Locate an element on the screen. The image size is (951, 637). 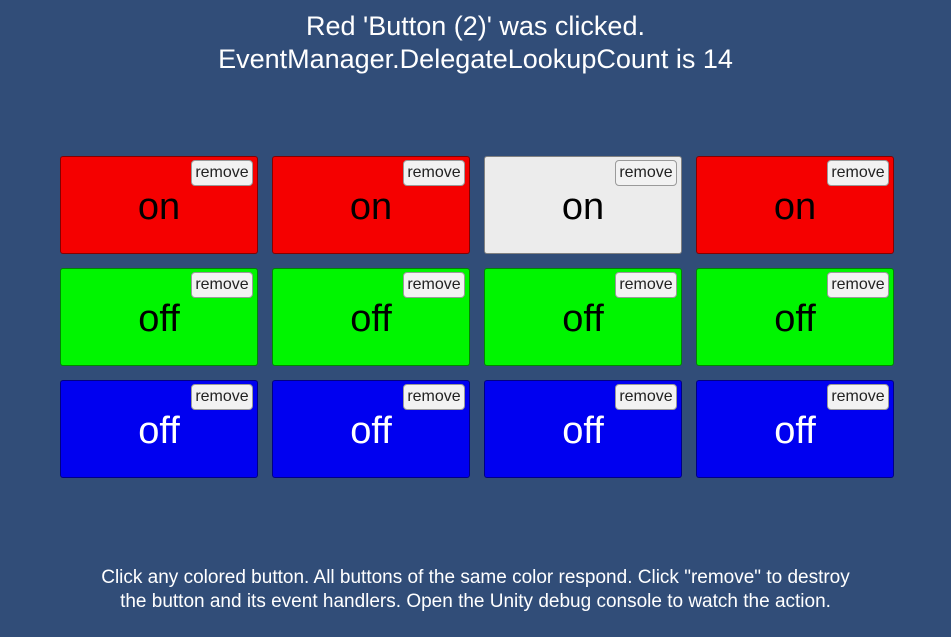
red-button-highlighted: on remove is located at coordinates (583, 205).